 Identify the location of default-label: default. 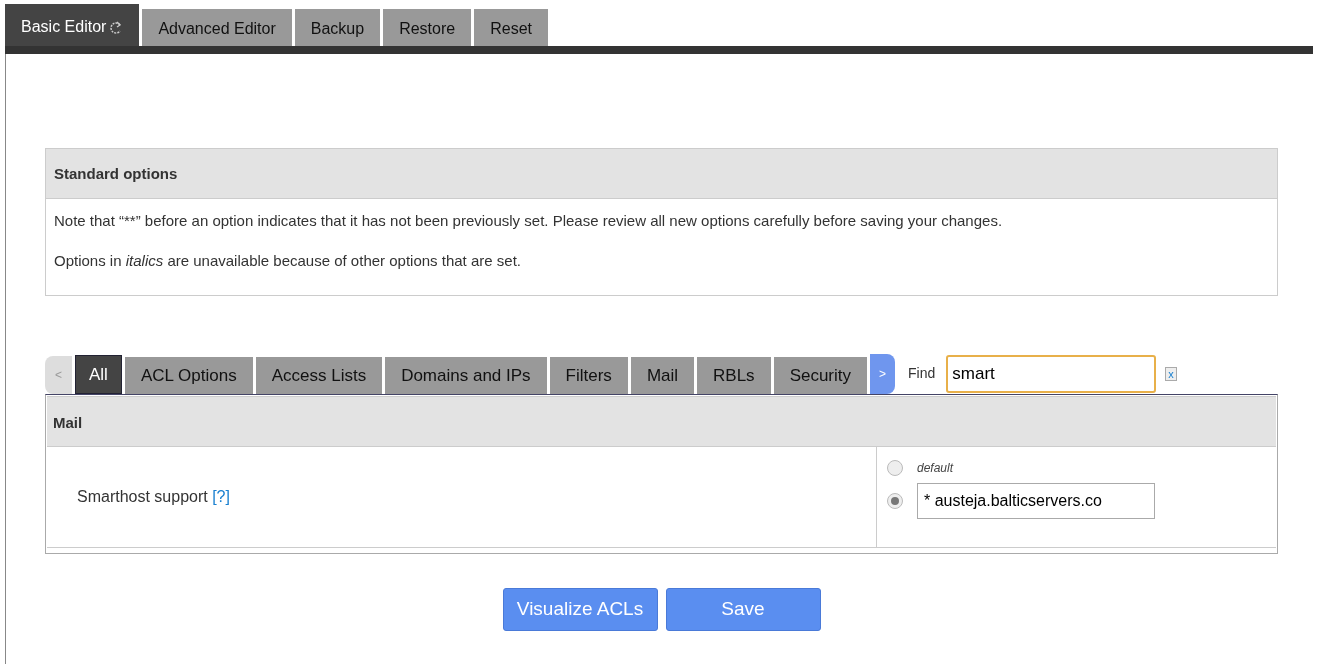
(935, 469).